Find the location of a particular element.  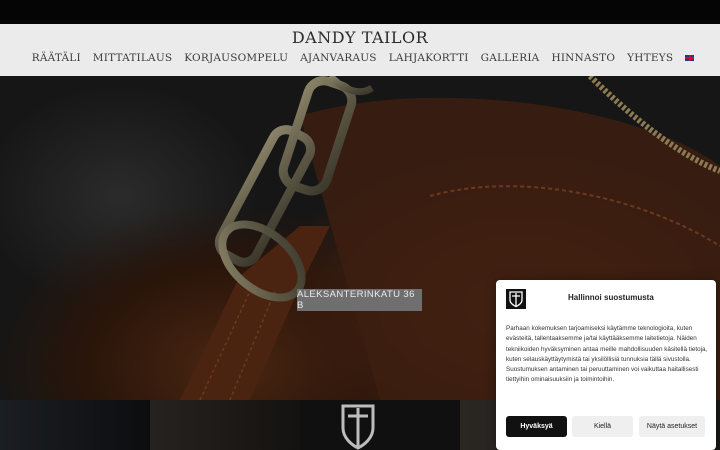

top-strip is located at coordinates (360, 12).